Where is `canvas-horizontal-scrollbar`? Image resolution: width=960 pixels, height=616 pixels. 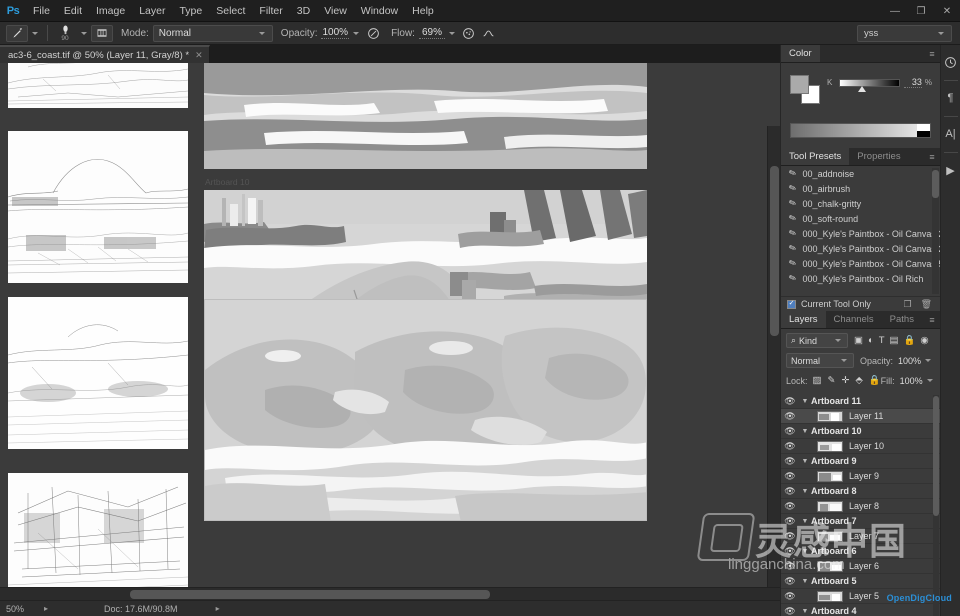 canvas-horizontal-scrollbar is located at coordinates (390, 593).